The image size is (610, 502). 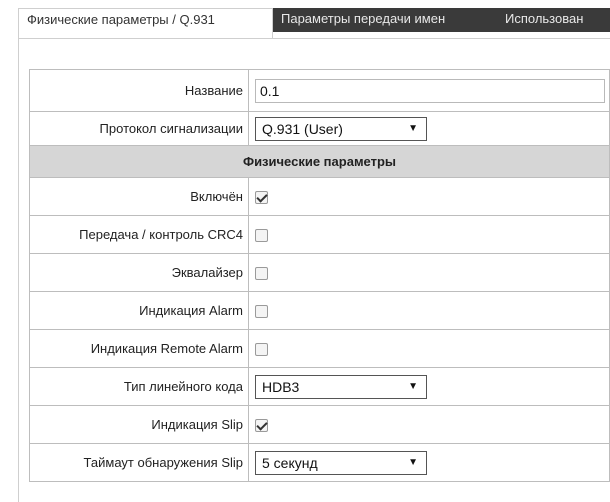 I want to click on alarm-checkbox, so click(x=261, y=312).